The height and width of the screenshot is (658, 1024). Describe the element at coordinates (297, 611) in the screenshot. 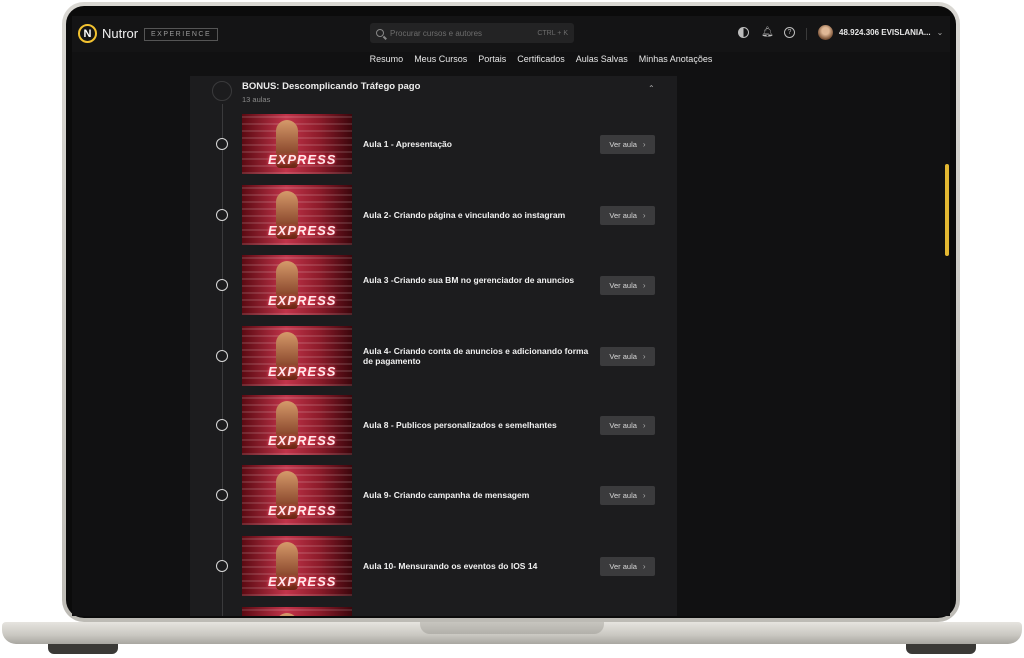

I see `lesson-thumbnail` at that location.